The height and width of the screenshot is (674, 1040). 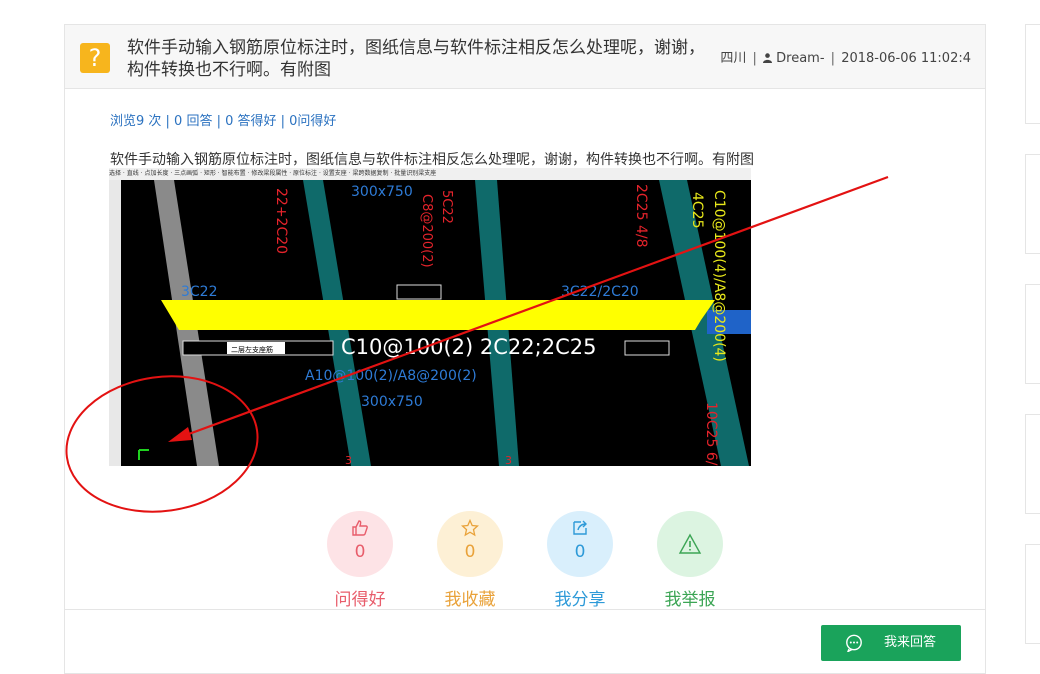 What do you see at coordinates (854, 643) in the screenshot?
I see `chat-bubble-icon` at bounding box center [854, 643].